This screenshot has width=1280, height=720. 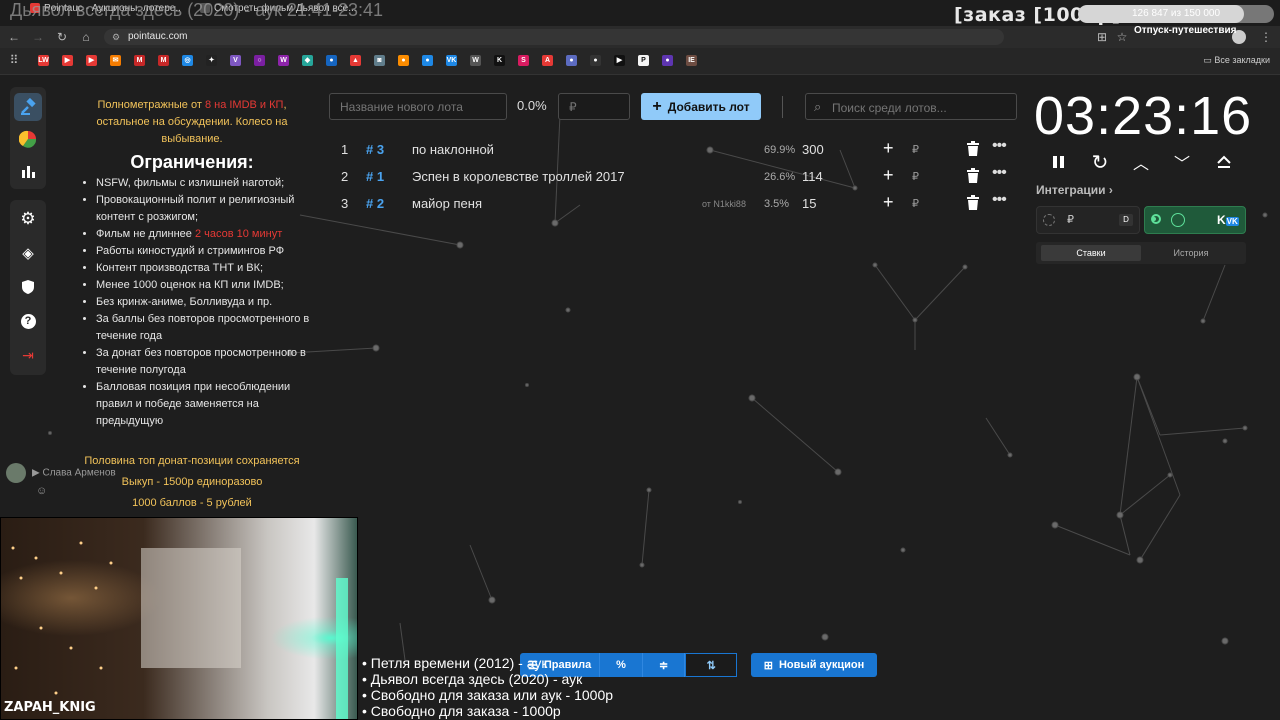 What do you see at coordinates (14, 37) in the screenshot?
I see `back-arrow-icon: ←` at bounding box center [14, 37].